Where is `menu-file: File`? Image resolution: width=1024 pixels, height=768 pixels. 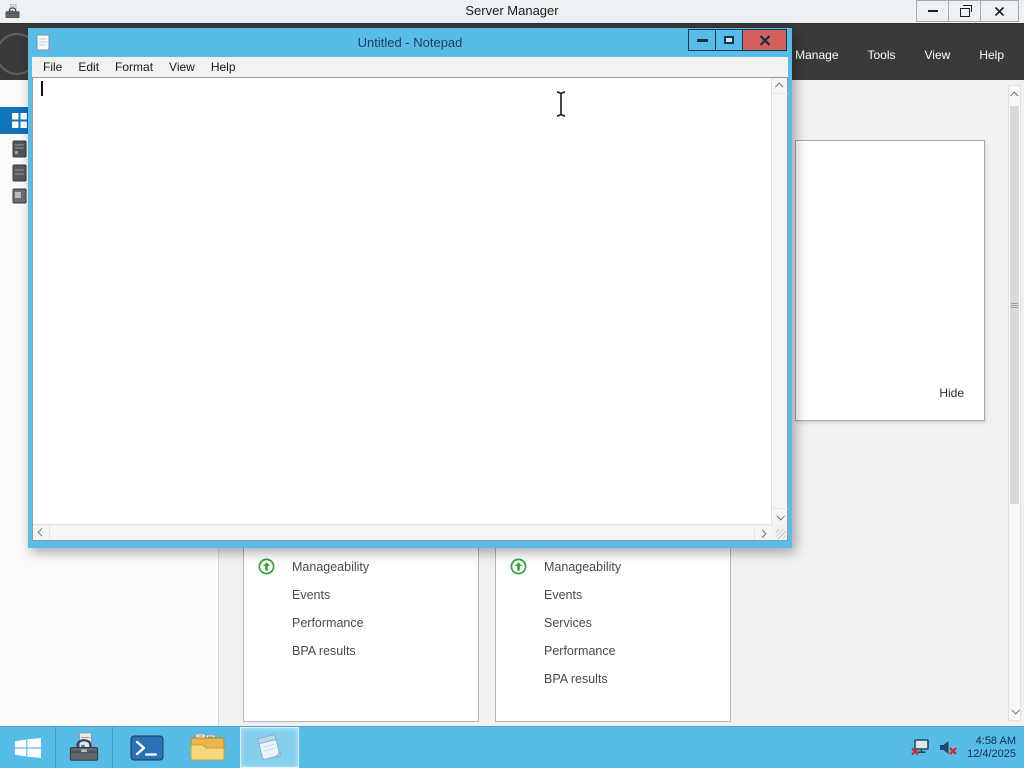
menu-file: File is located at coordinates (52, 67).